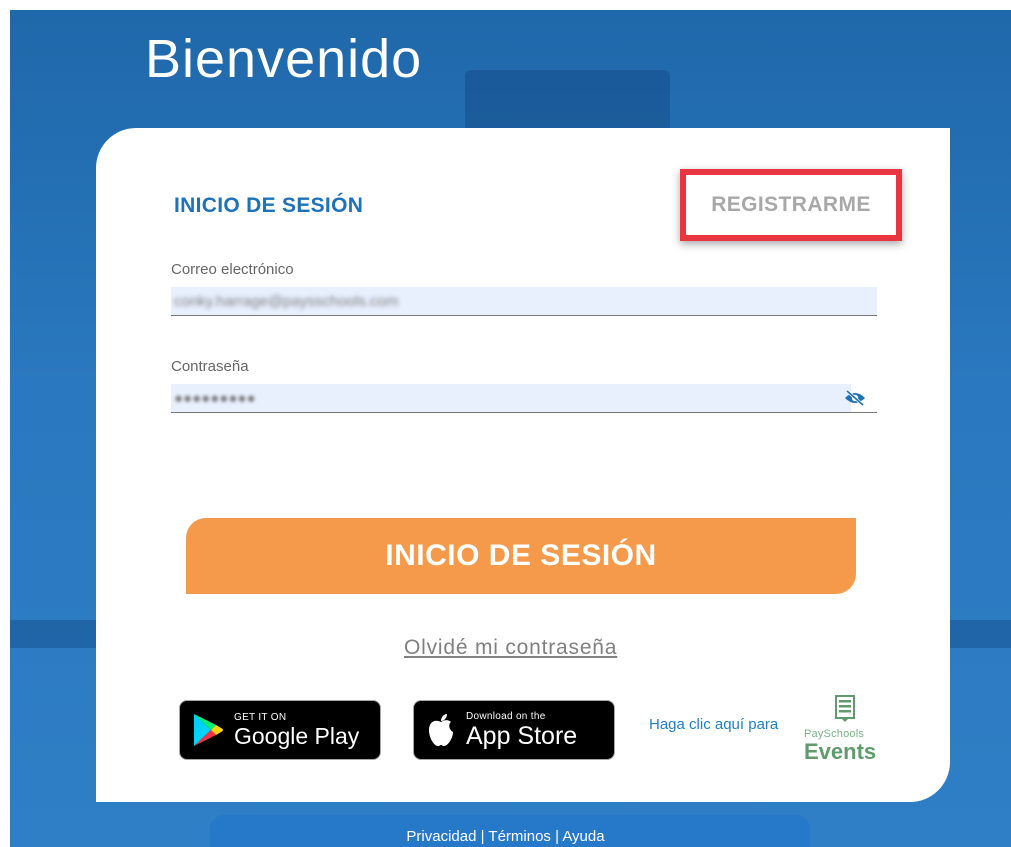 The height and width of the screenshot is (847, 1011). I want to click on app-store-badge: Download on the App Store, so click(514, 730).